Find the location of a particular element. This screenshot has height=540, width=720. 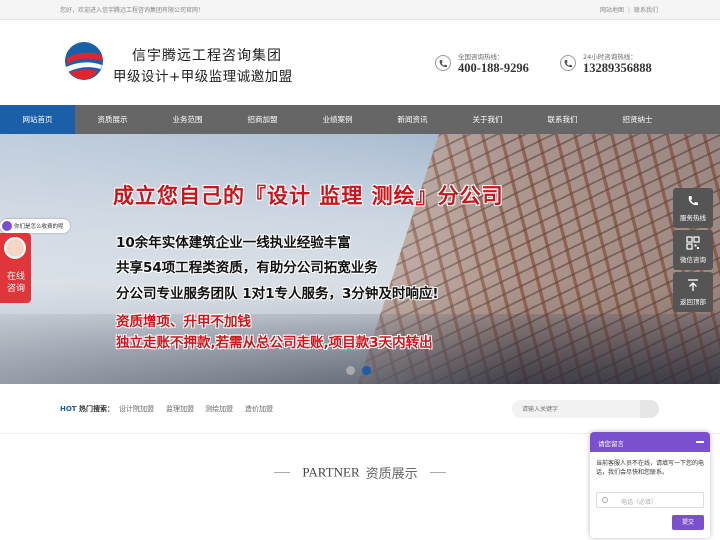

section-title-cn: 资质展示 is located at coordinates (391, 474).